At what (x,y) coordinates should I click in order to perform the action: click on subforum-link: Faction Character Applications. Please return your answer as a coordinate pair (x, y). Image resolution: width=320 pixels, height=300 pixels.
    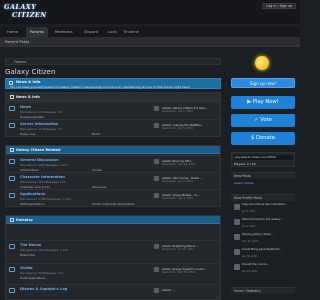
    Looking at the image, I should click on (113, 204).